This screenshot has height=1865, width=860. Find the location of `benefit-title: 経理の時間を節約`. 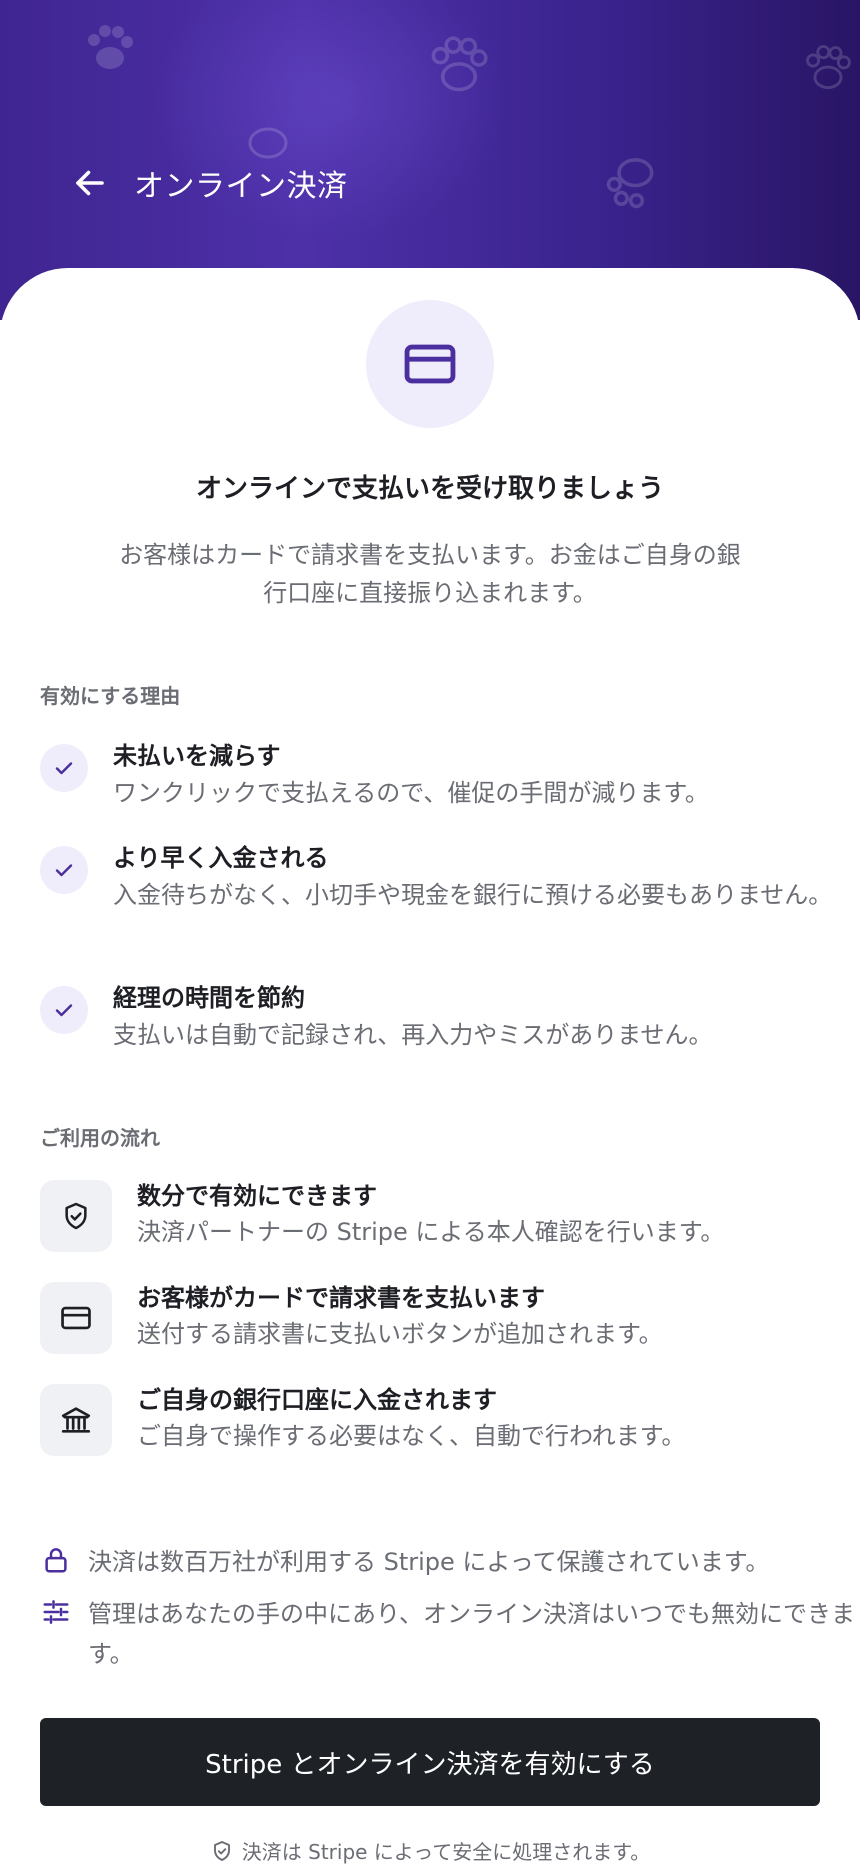

benefit-title: 経理の時間を節約 is located at coordinates (209, 998).